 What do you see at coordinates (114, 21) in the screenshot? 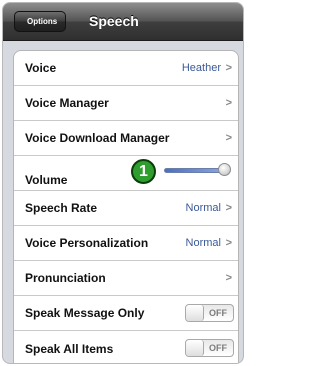
I see `page-title: Speech` at bounding box center [114, 21].